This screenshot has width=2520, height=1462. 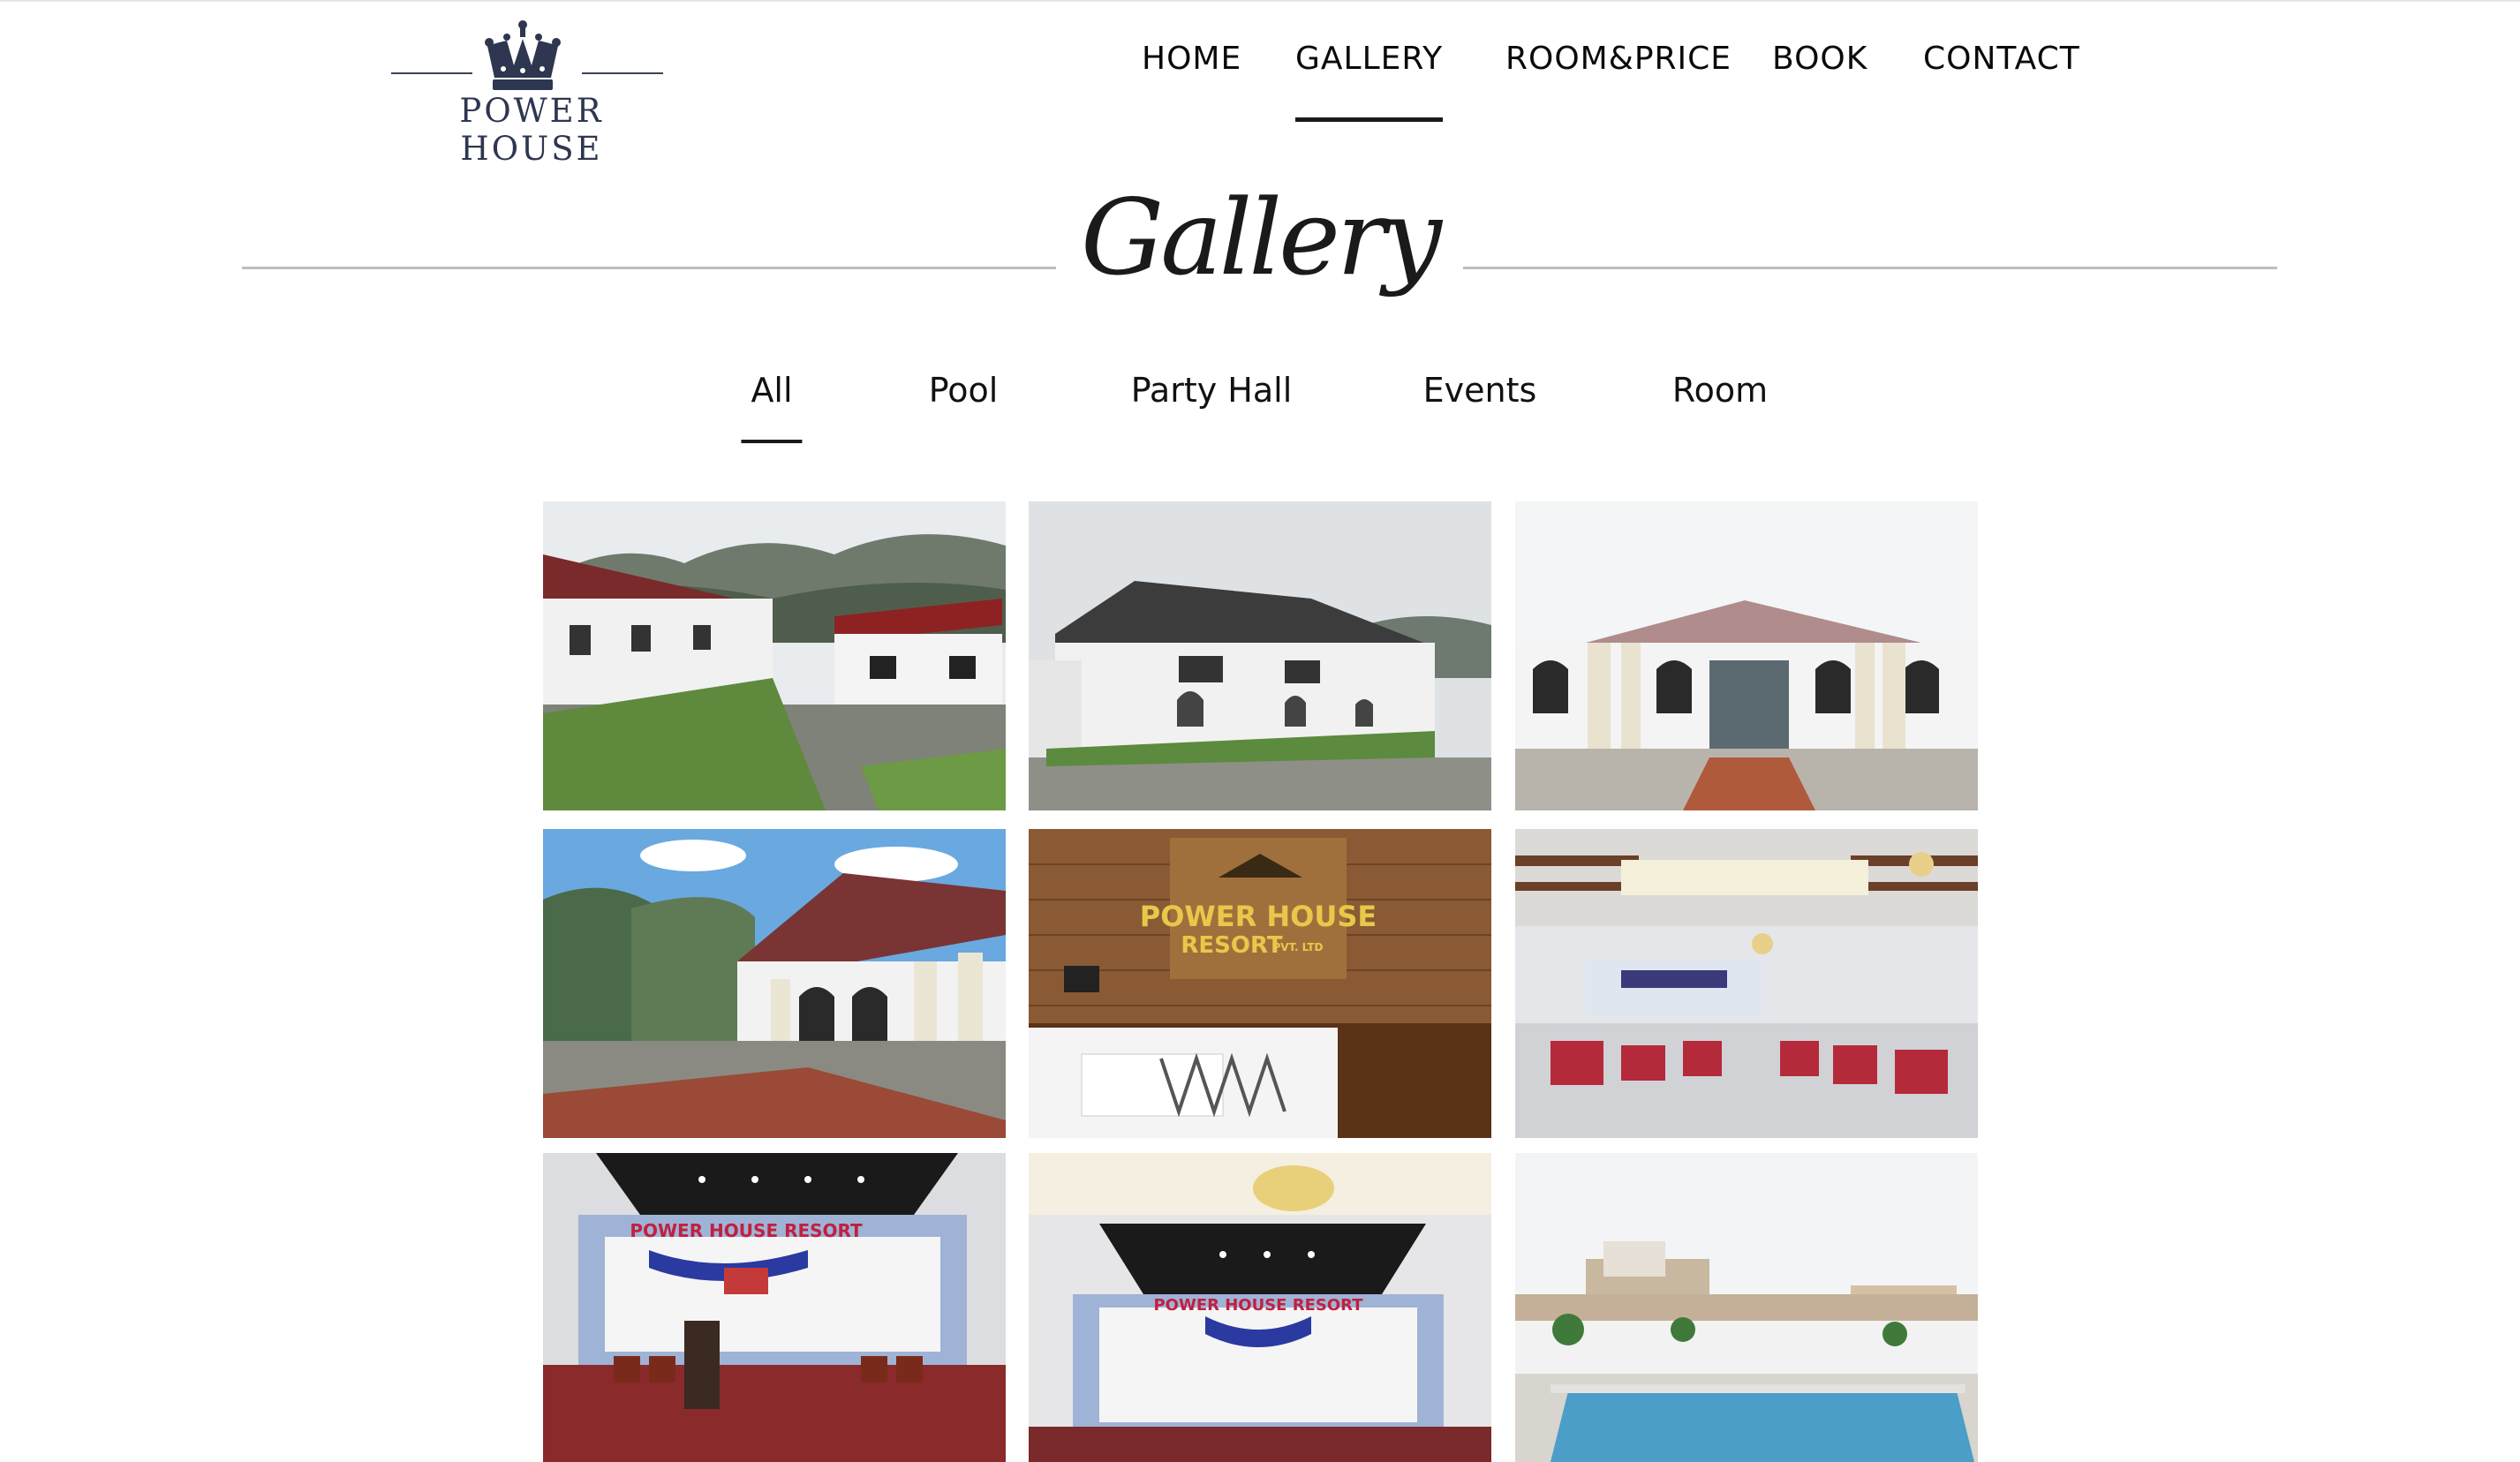 I want to click on party-hall-porch-image, so click(x=774, y=984).